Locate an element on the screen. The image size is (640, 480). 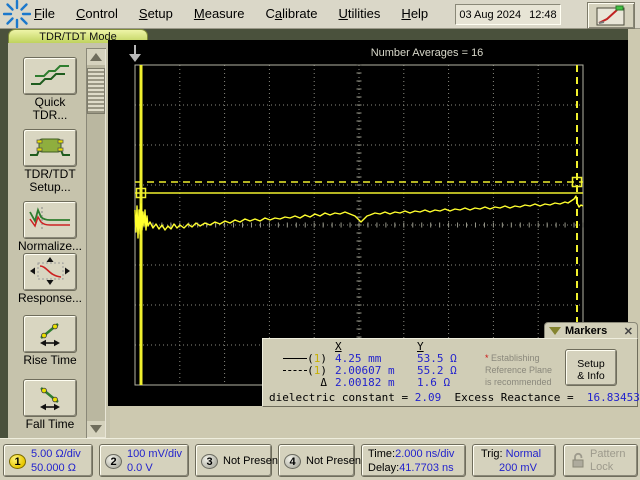
channel-3-badge: 3 is located at coordinates (209, 461).